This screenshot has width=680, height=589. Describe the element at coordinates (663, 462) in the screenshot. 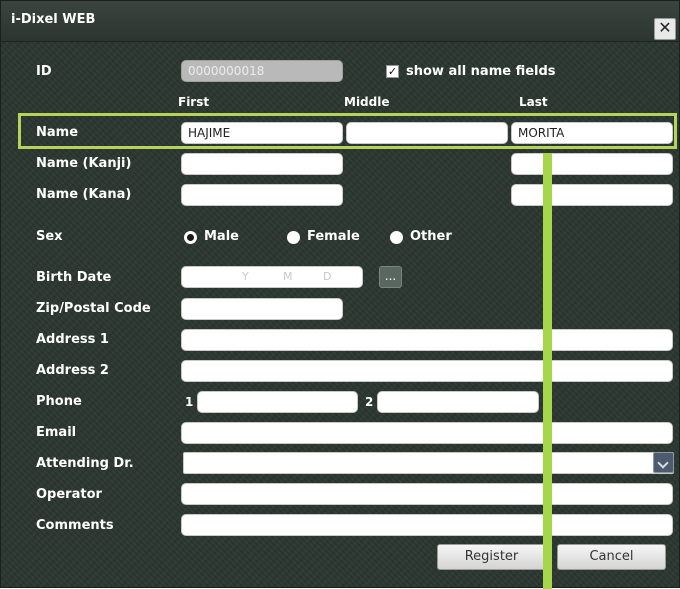

I see `chevron-down-icon` at that location.